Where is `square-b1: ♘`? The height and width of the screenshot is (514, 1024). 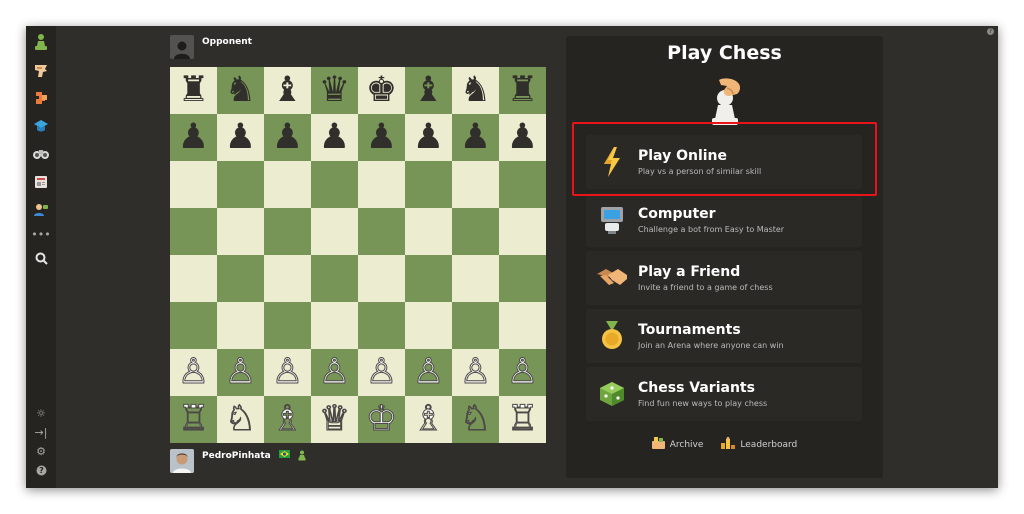
square-b1: ♘ is located at coordinates (240, 419).